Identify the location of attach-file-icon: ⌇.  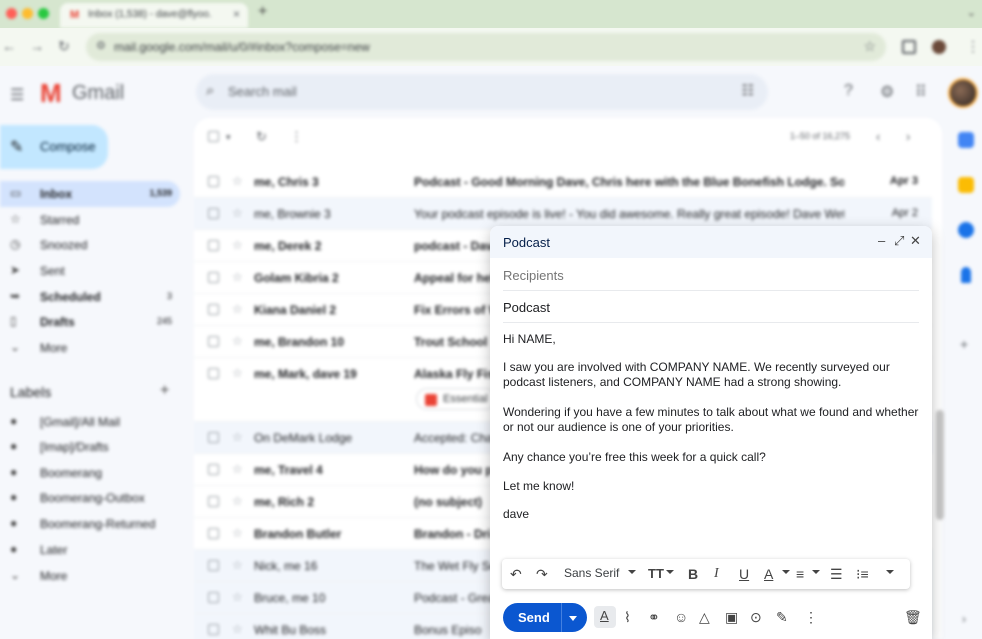
(627, 617).